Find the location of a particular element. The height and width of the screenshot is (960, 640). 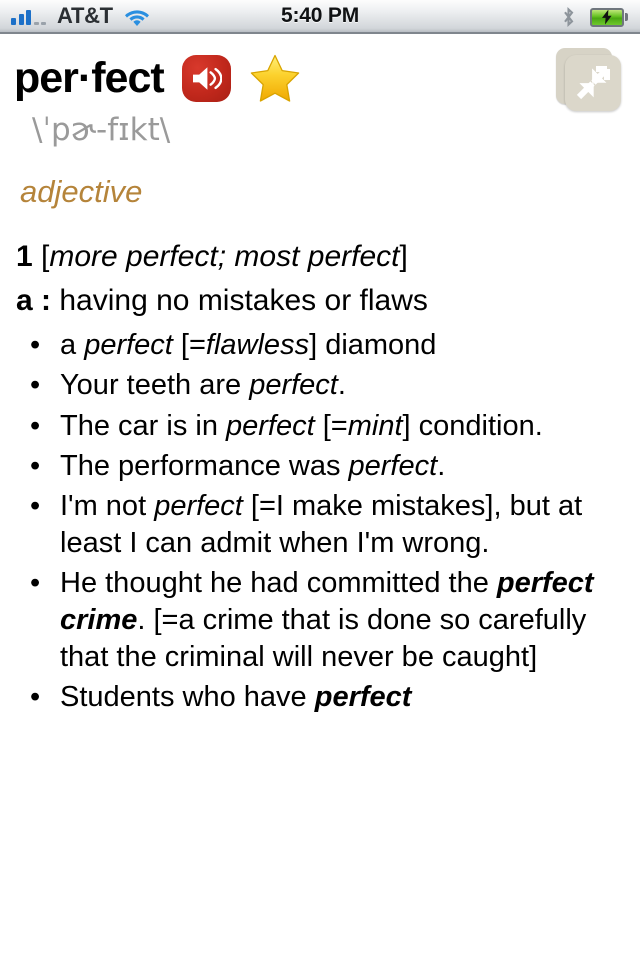

sense-number-line: 1 [more perfect; most perfect] is located at coordinates (321, 257).